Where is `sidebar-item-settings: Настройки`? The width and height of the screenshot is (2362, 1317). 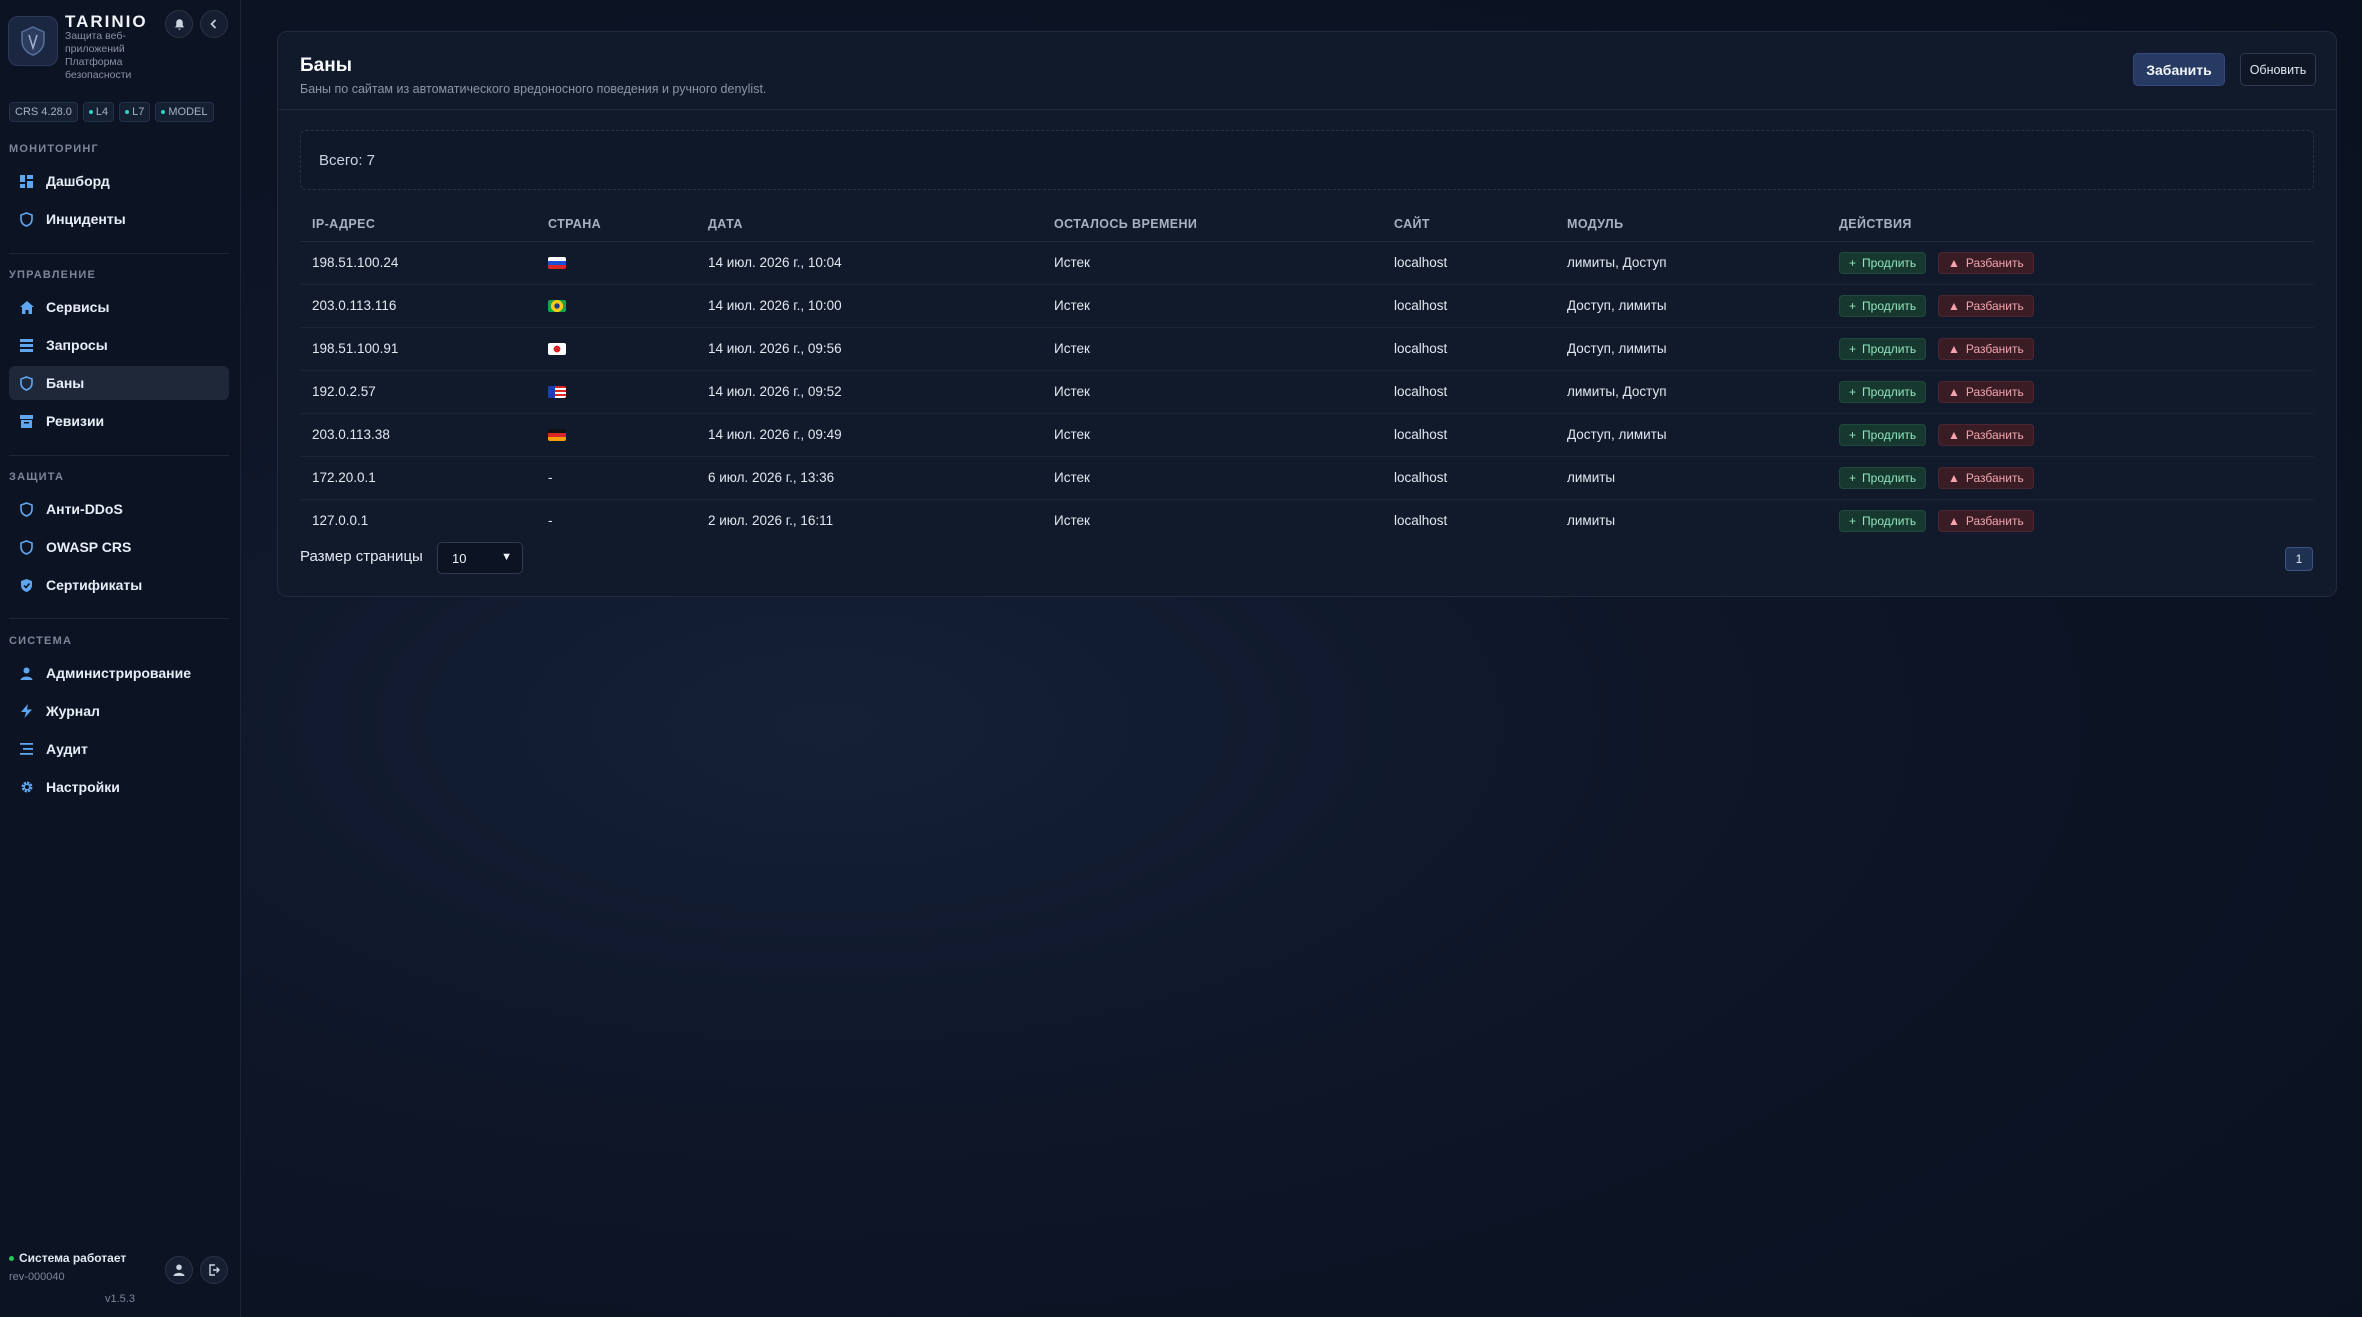 sidebar-item-settings: Настройки is located at coordinates (119, 787).